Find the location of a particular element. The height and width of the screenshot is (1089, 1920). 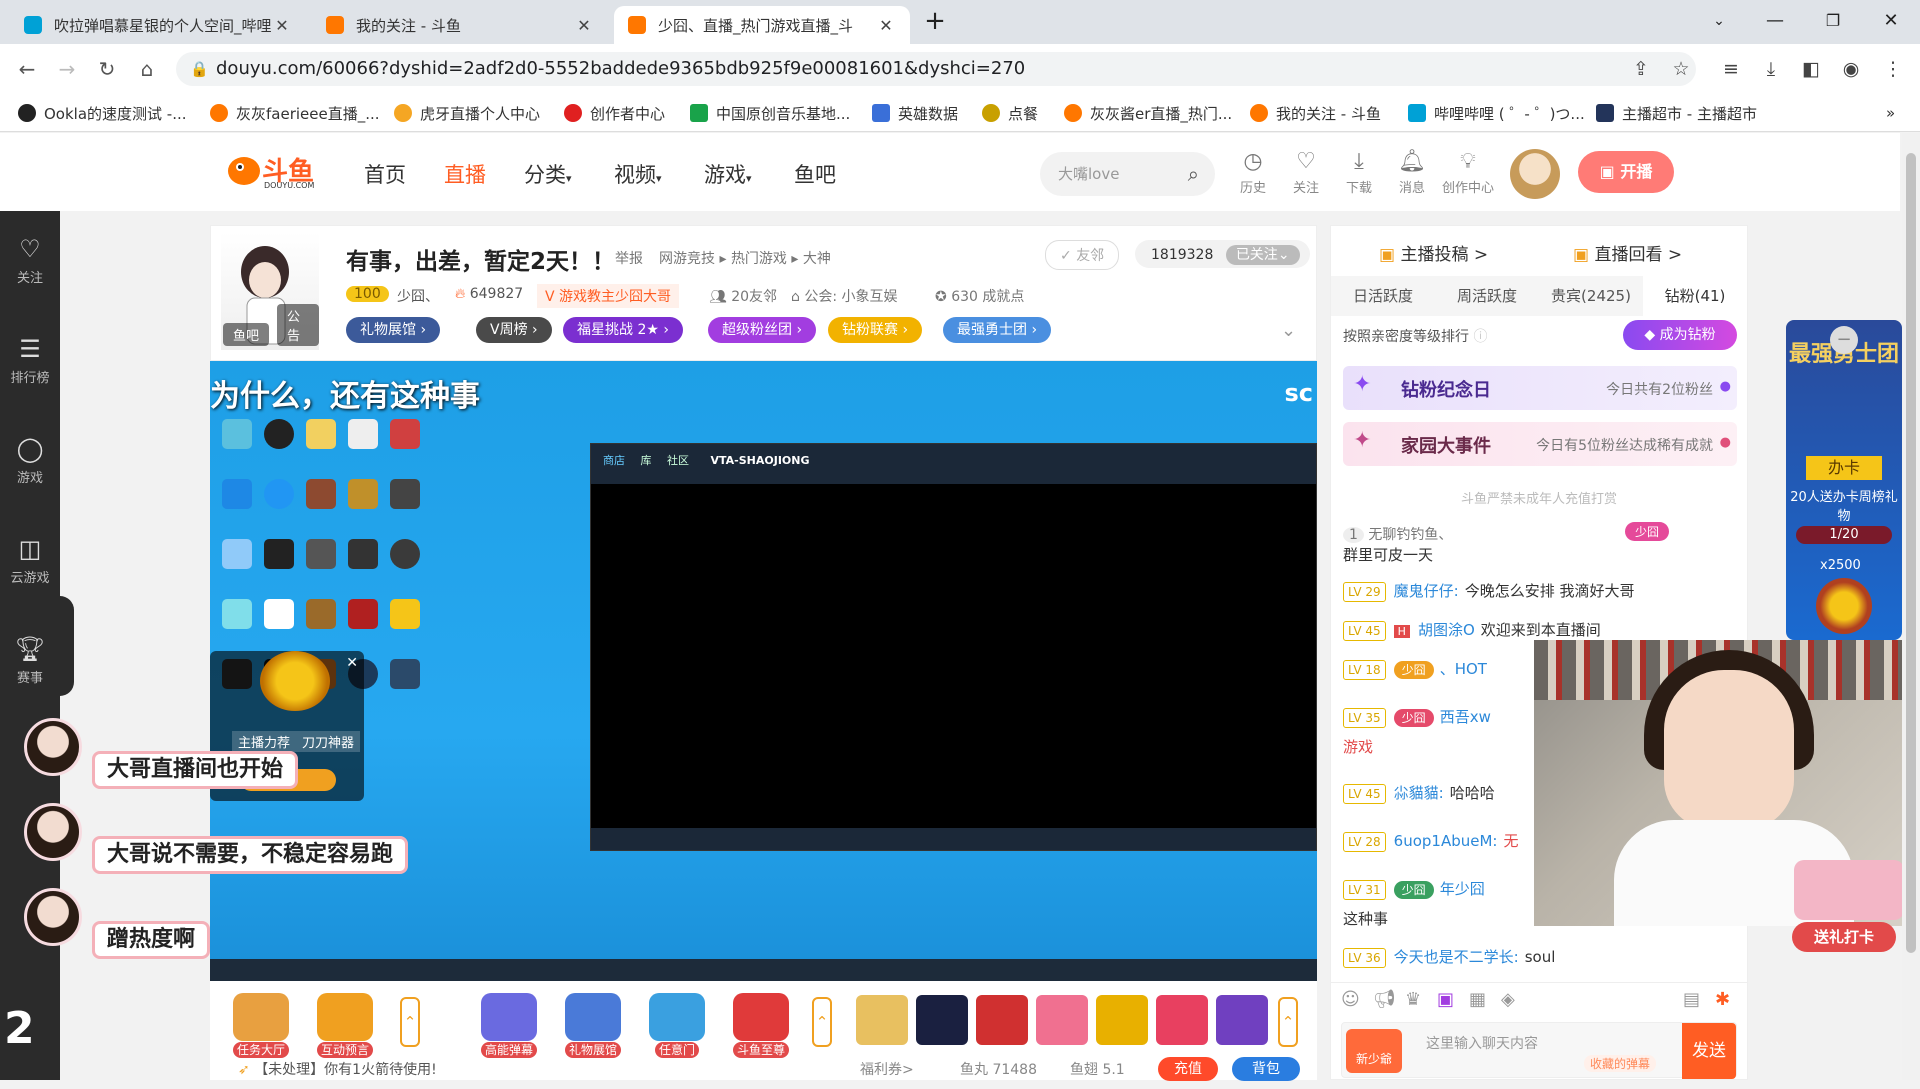

recharge-button: 充值 is located at coordinates (1188, 1069).